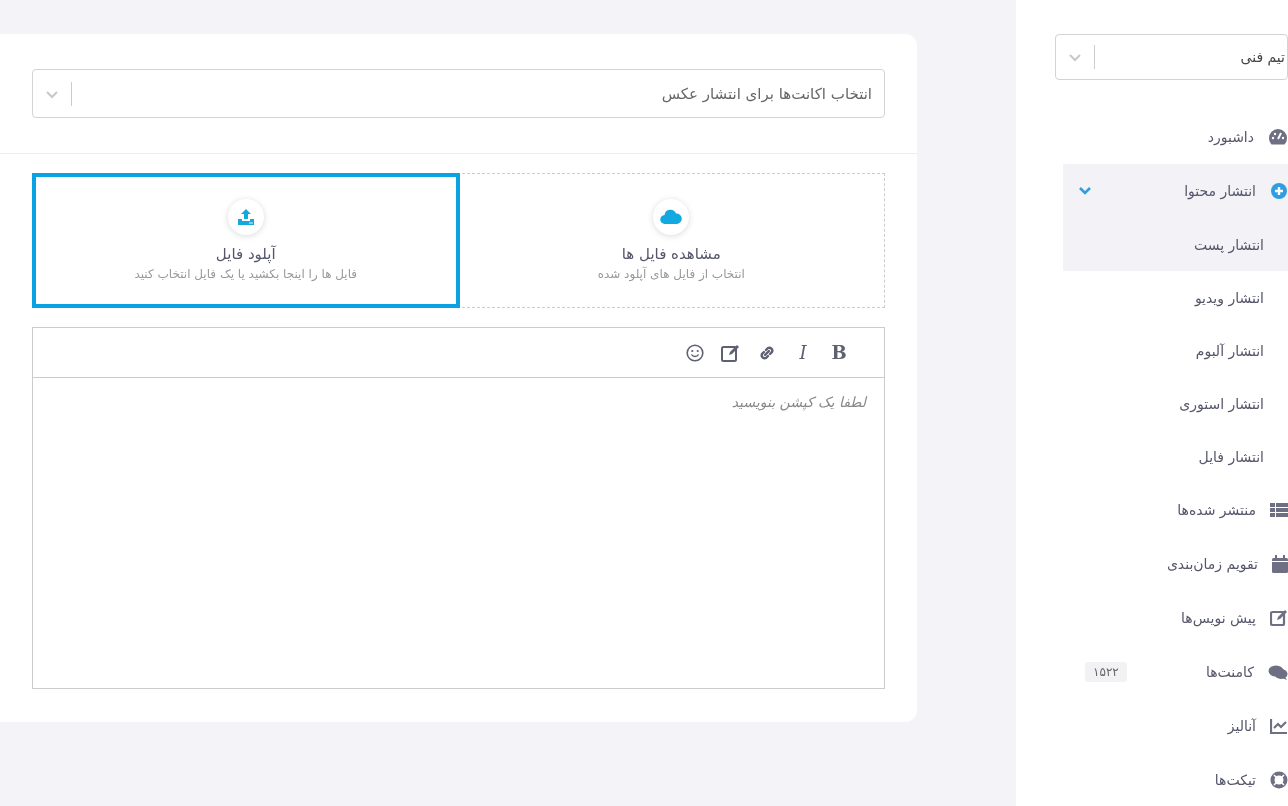  I want to click on menu-item: داشبورد, so click(1175, 137).